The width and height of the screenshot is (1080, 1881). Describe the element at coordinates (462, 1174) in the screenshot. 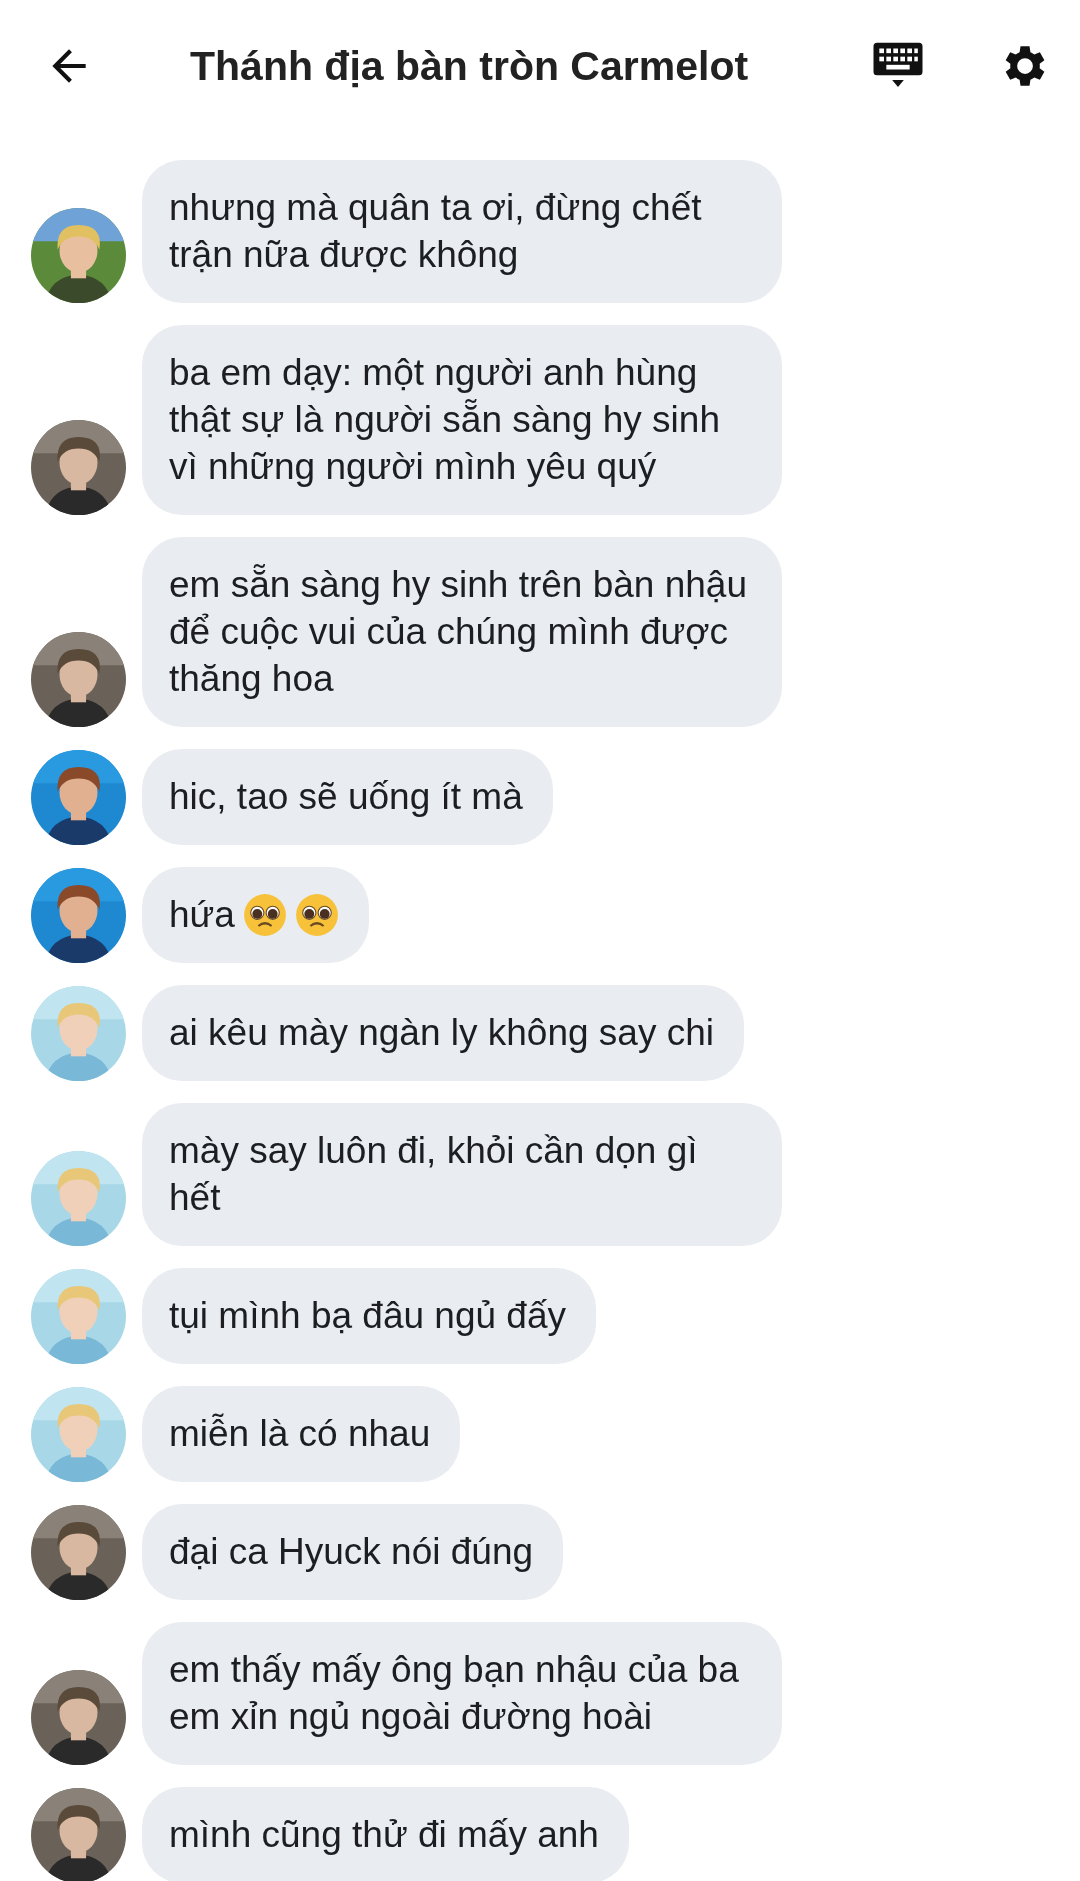

I see `message-bubble: mày say luôn đi, khỏi cần dọn gì hết` at that location.